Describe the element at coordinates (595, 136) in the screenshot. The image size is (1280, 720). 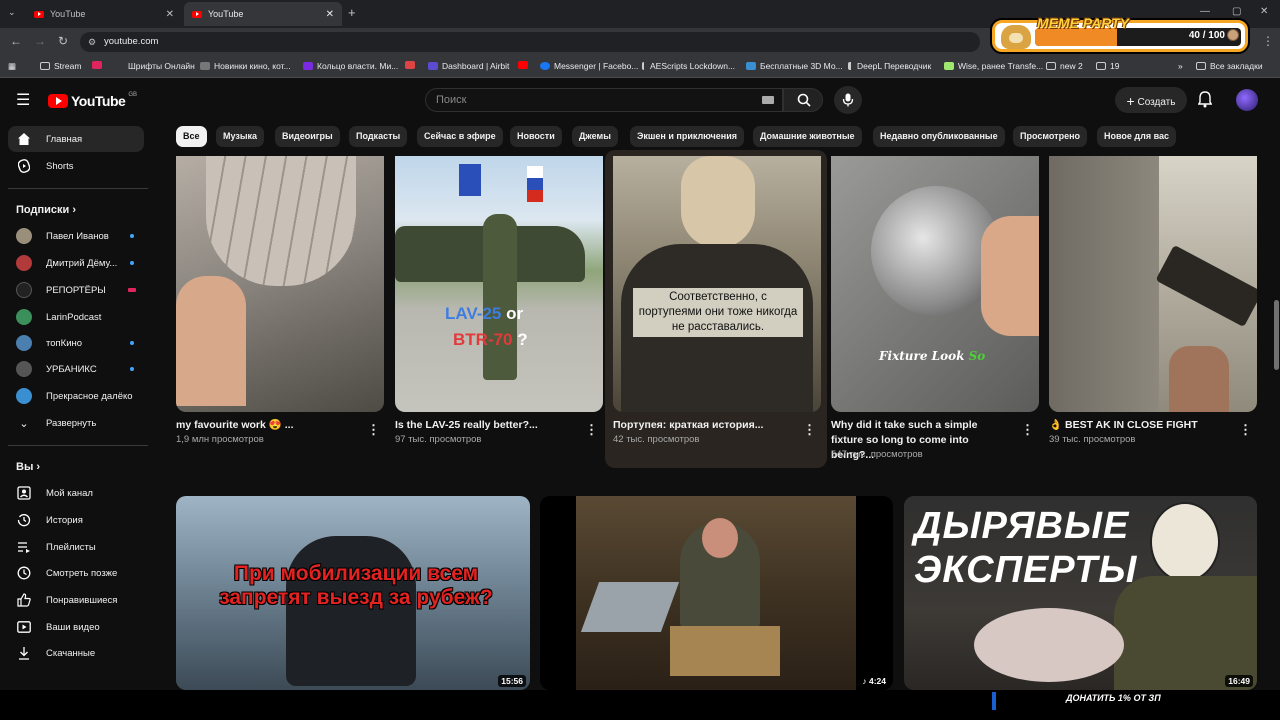
I see `chip-jams: Джемы` at that location.